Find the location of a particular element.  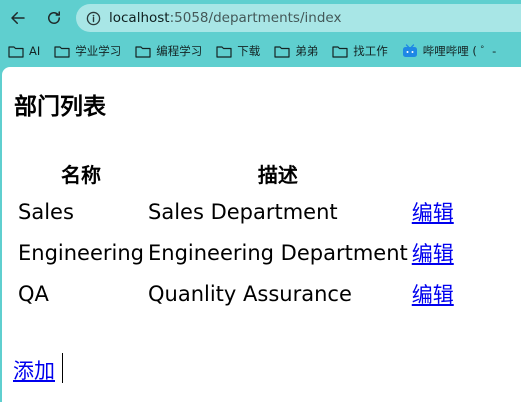

bookmark-label: 哔哩哔哩 ( ゜- is located at coordinates (459, 51).